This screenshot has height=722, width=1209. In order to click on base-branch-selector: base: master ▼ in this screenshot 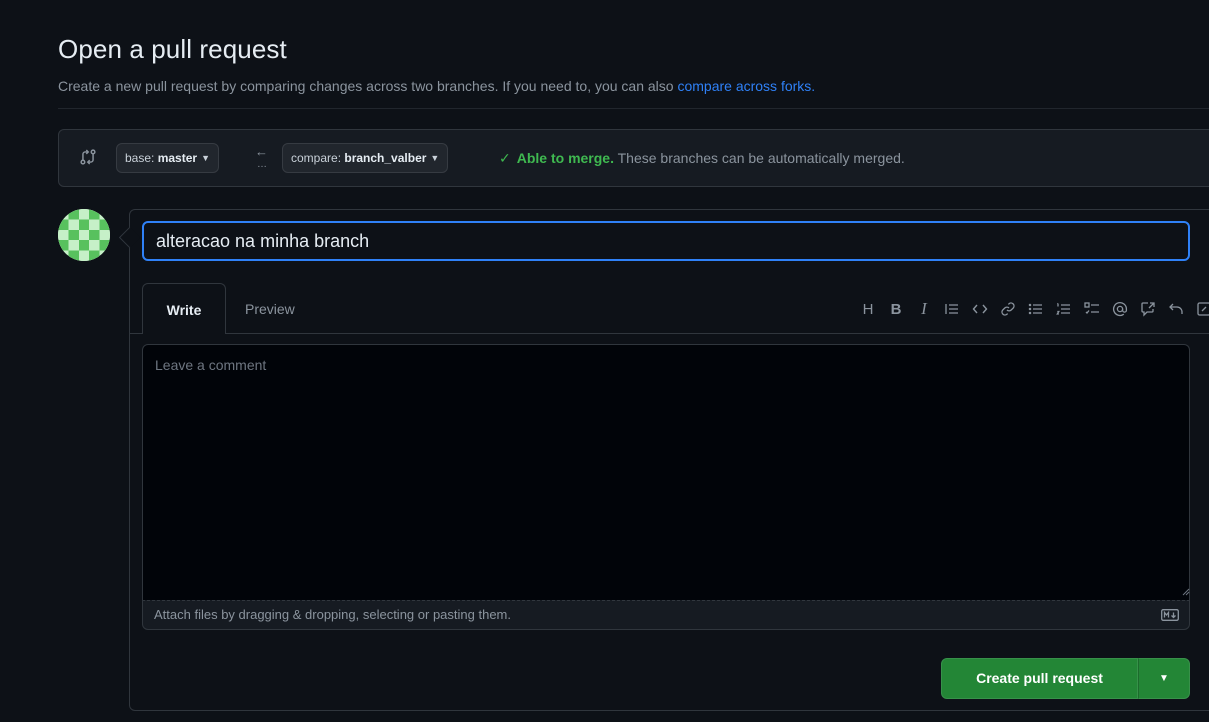, I will do `click(167, 158)`.